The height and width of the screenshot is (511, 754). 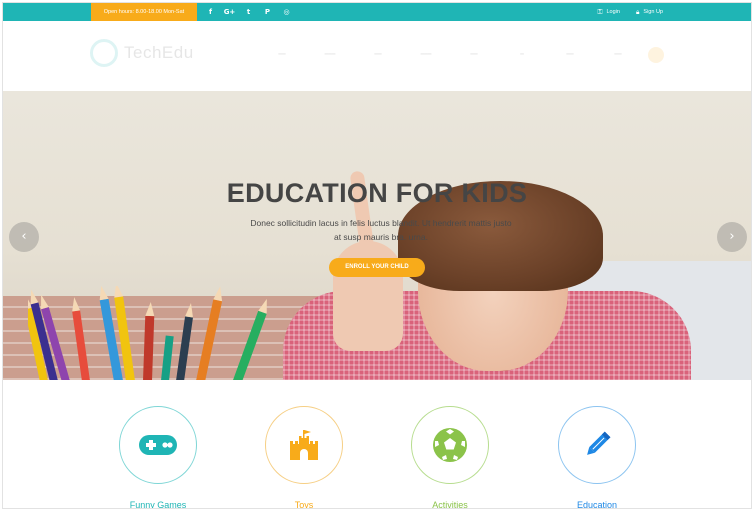 What do you see at coordinates (159, 52) in the screenshot?
I see `logo-text: TechEdu` at bounding box center [159, 52].